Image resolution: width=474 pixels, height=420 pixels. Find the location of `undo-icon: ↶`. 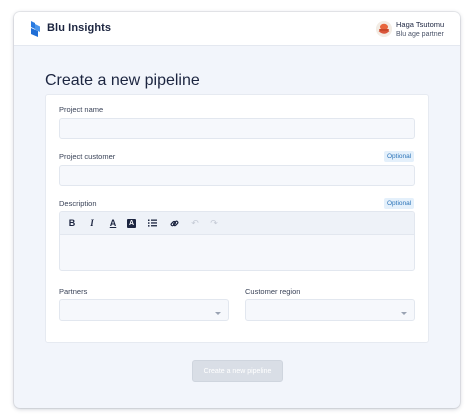

undo-icon: ↶ is located at coordinates (195, 222).